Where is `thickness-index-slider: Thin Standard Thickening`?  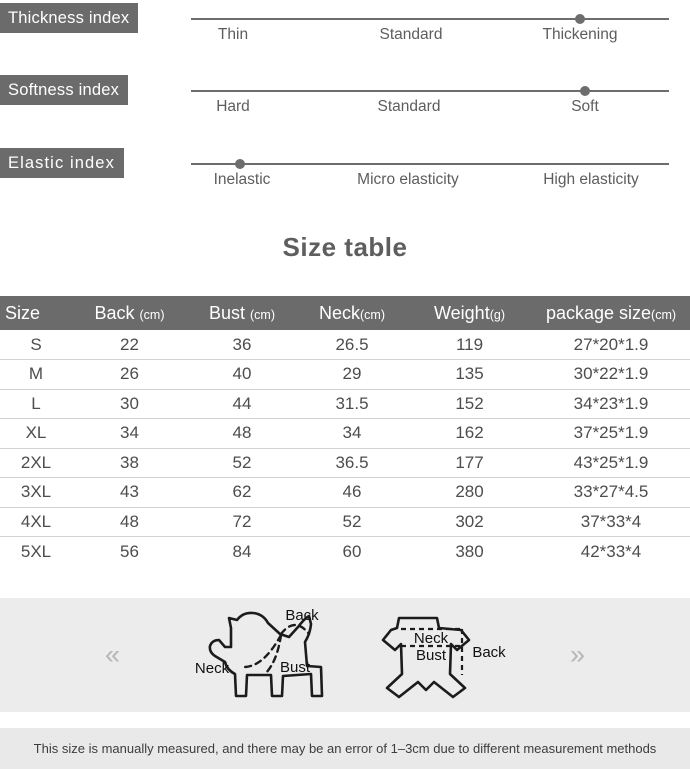 thickness-index-slider: Thin Standard Thickening is located at coordinates (430, 38).